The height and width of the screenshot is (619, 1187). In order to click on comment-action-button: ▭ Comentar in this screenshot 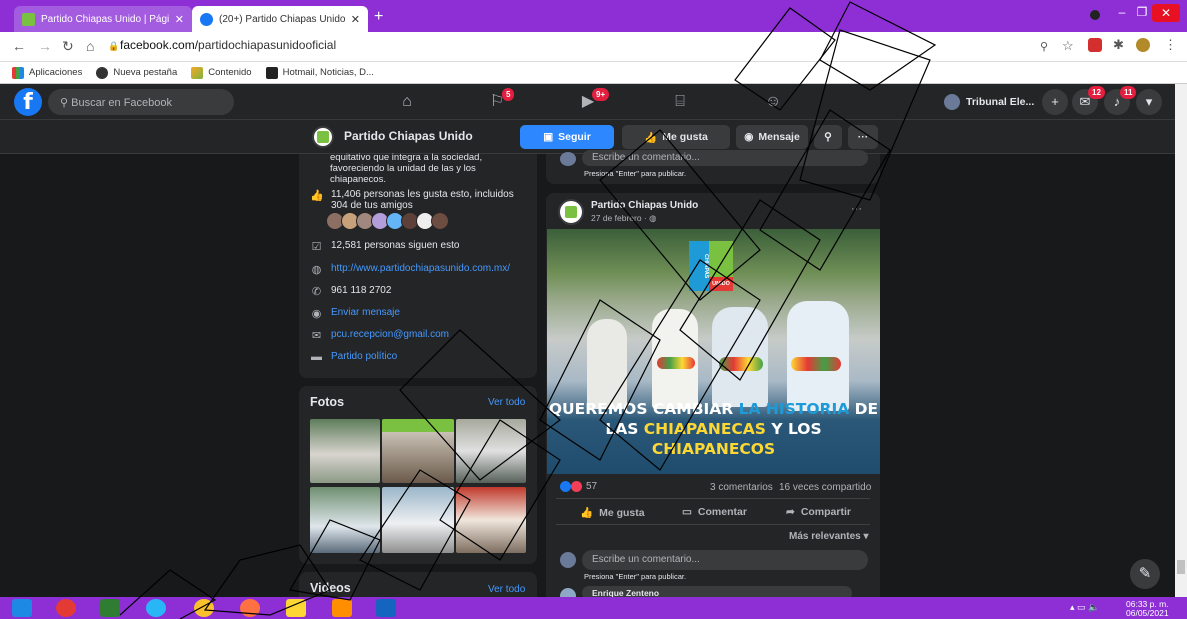, I will do `click(714, 512)`.